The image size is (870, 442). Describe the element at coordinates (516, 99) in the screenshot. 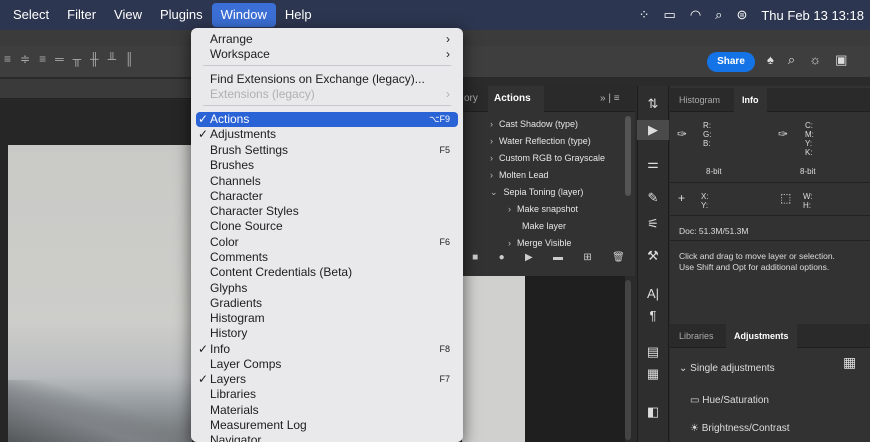

I see `tab-actions: Actions` at that location.